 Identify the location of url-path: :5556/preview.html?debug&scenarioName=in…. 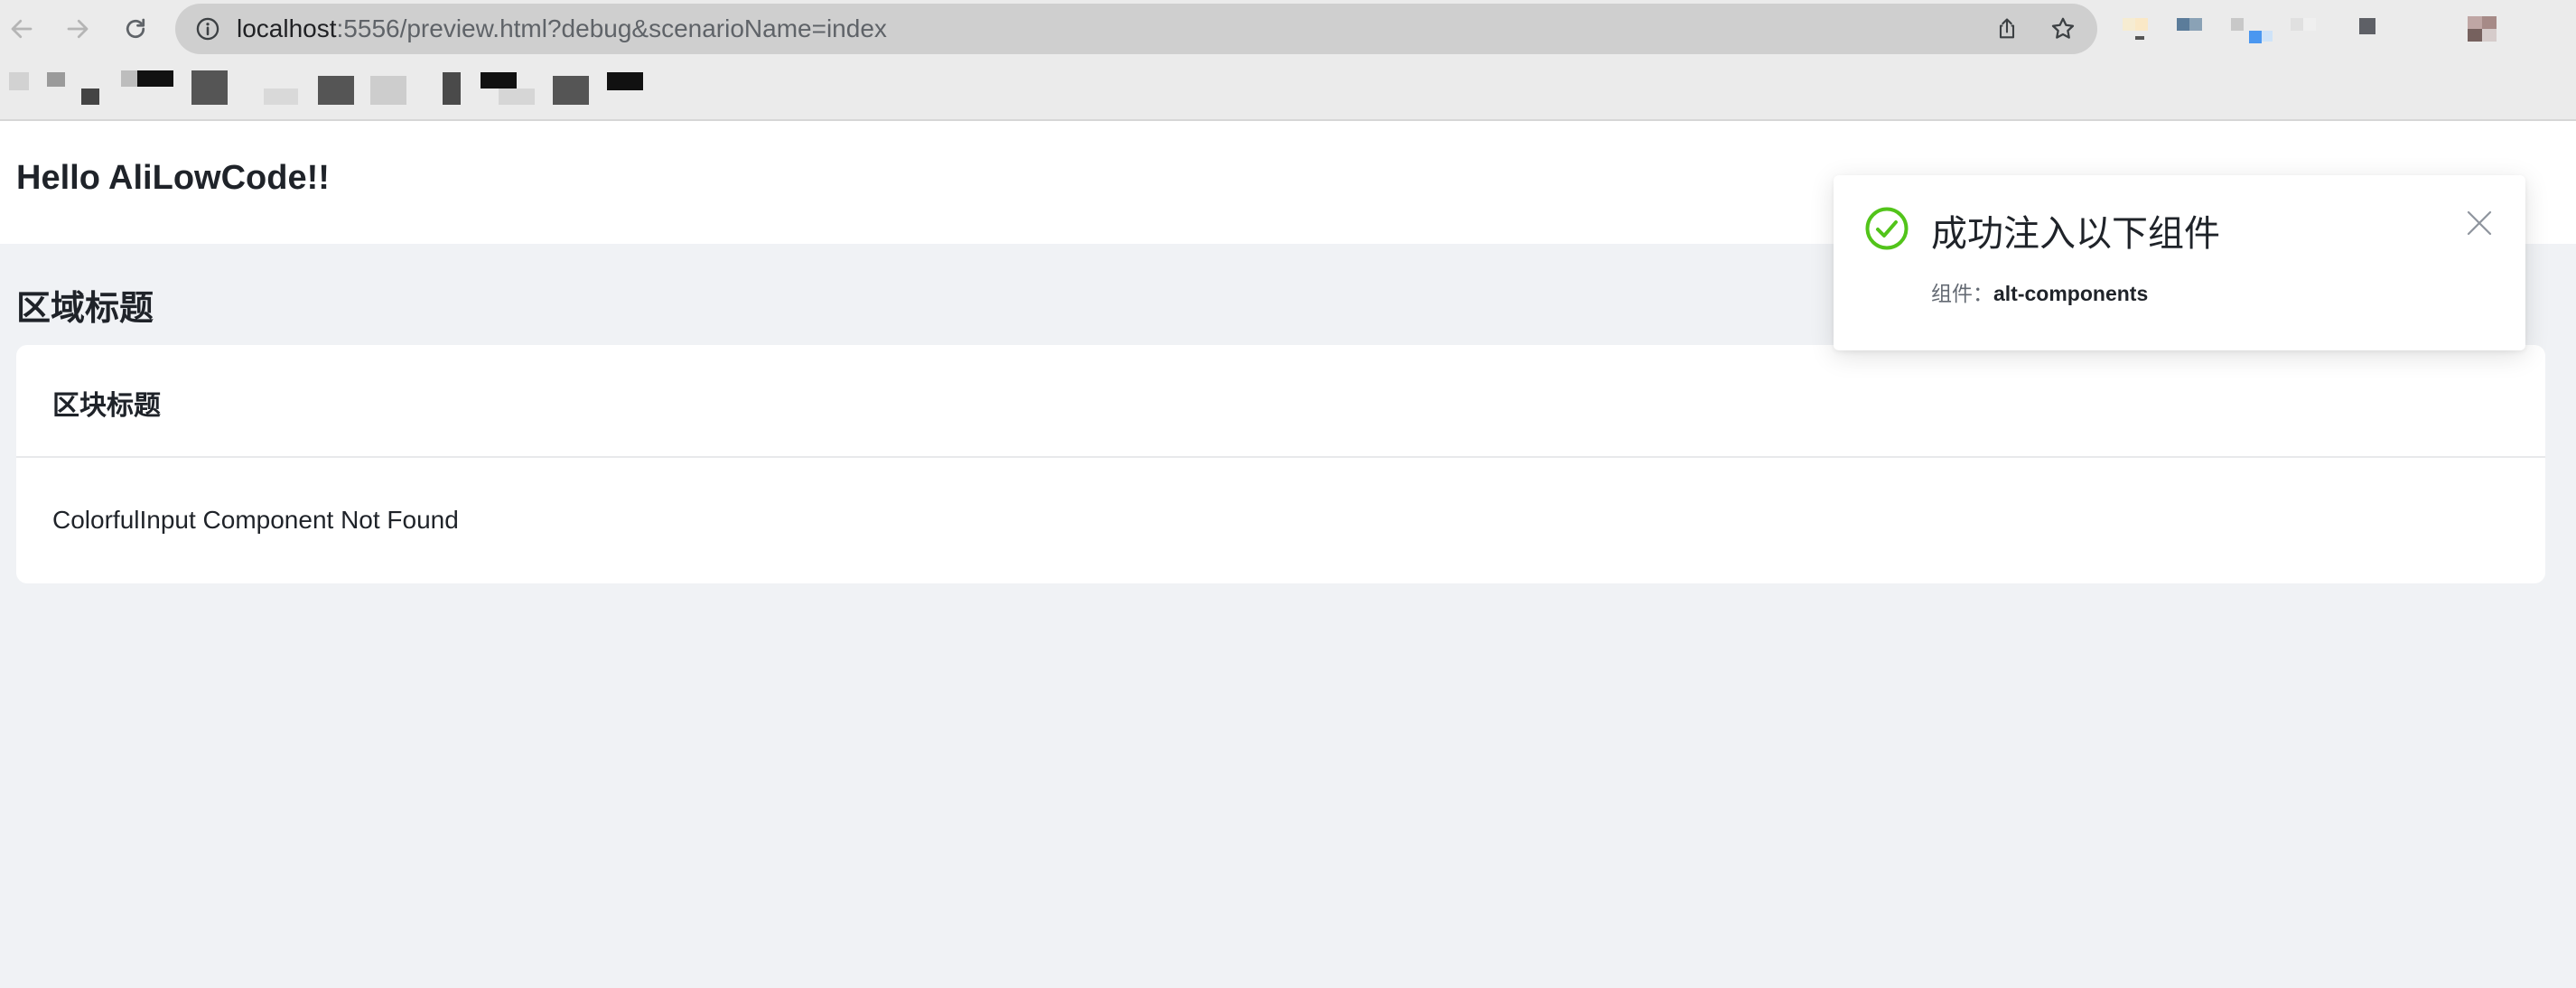
(611, 28).